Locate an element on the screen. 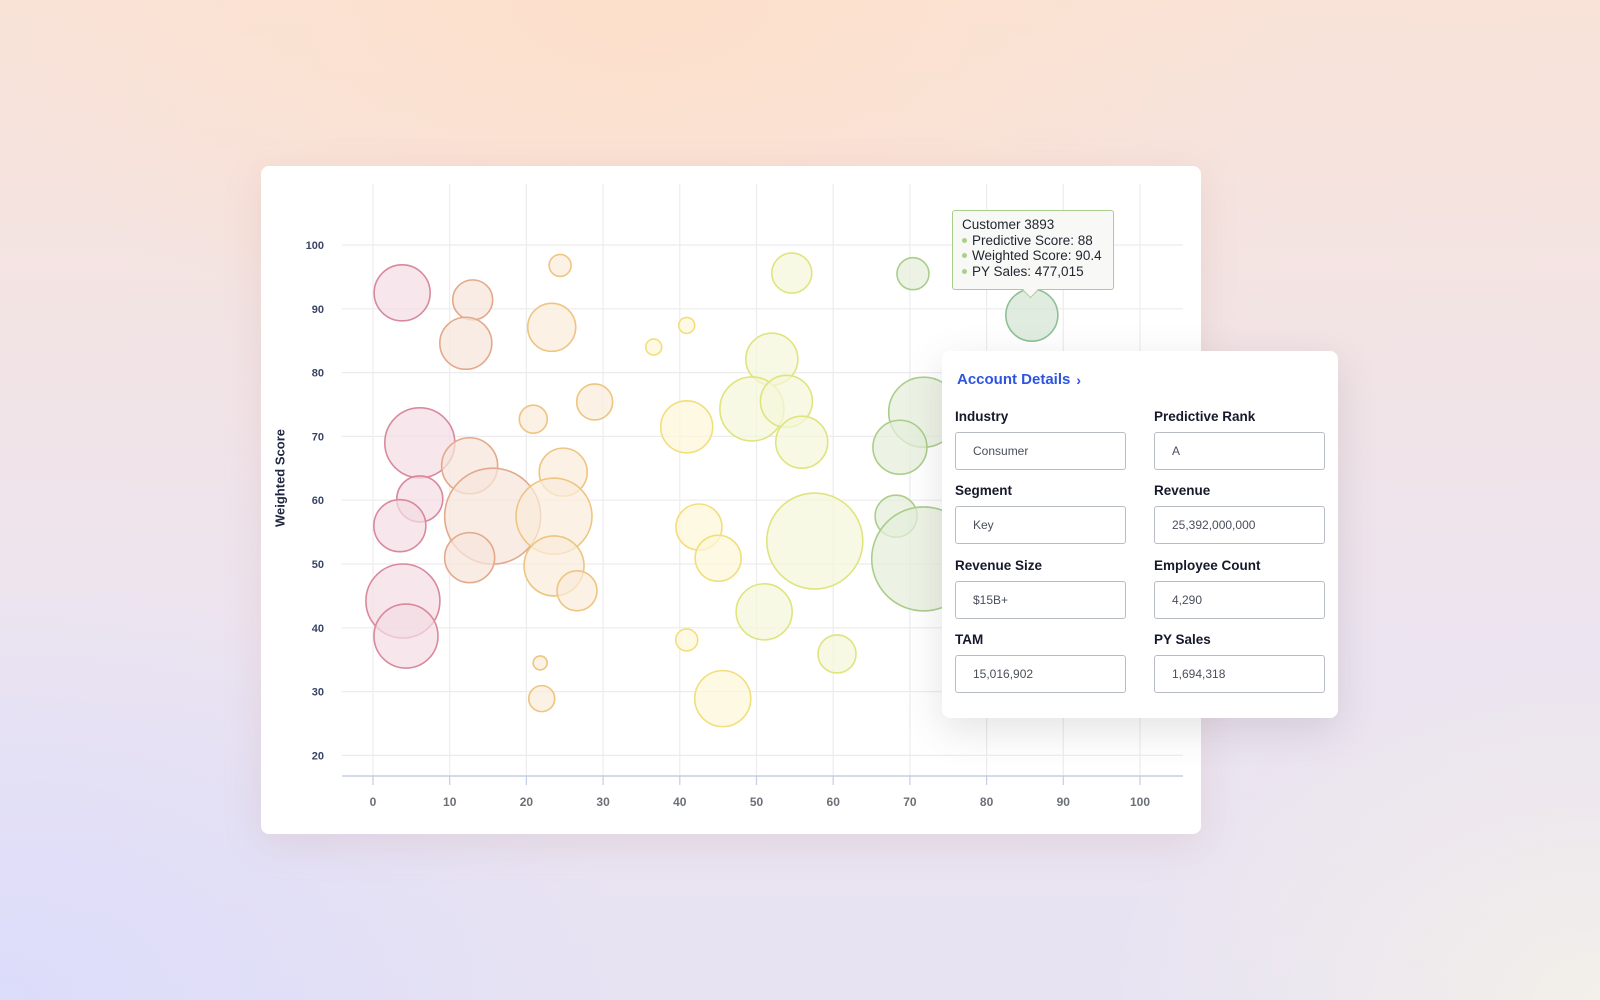  x-tick-label: 100 is located at coordinates (1140, 802).